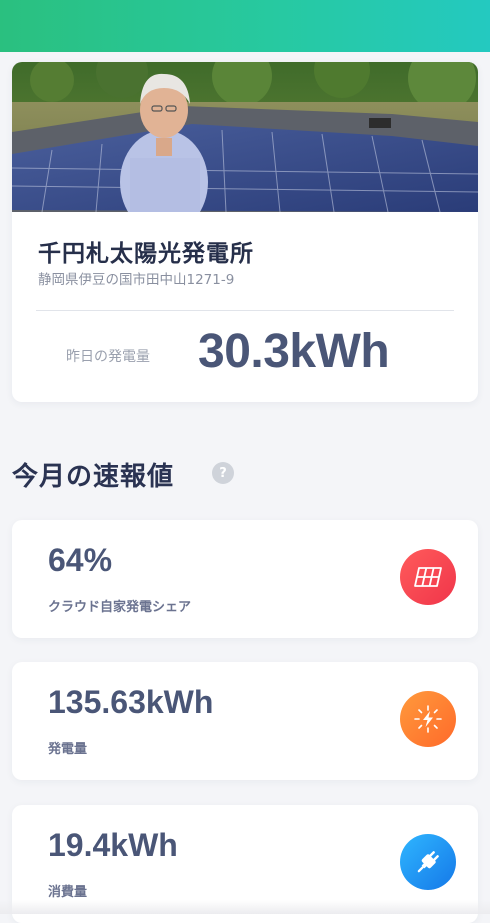 The height and width of the screenshot is (923, 490). What do you see at coordinates (294, 351) in the screenshot?
I see `yesterday-generation-value: 30.3kWh` at bounding box center [294, 351].